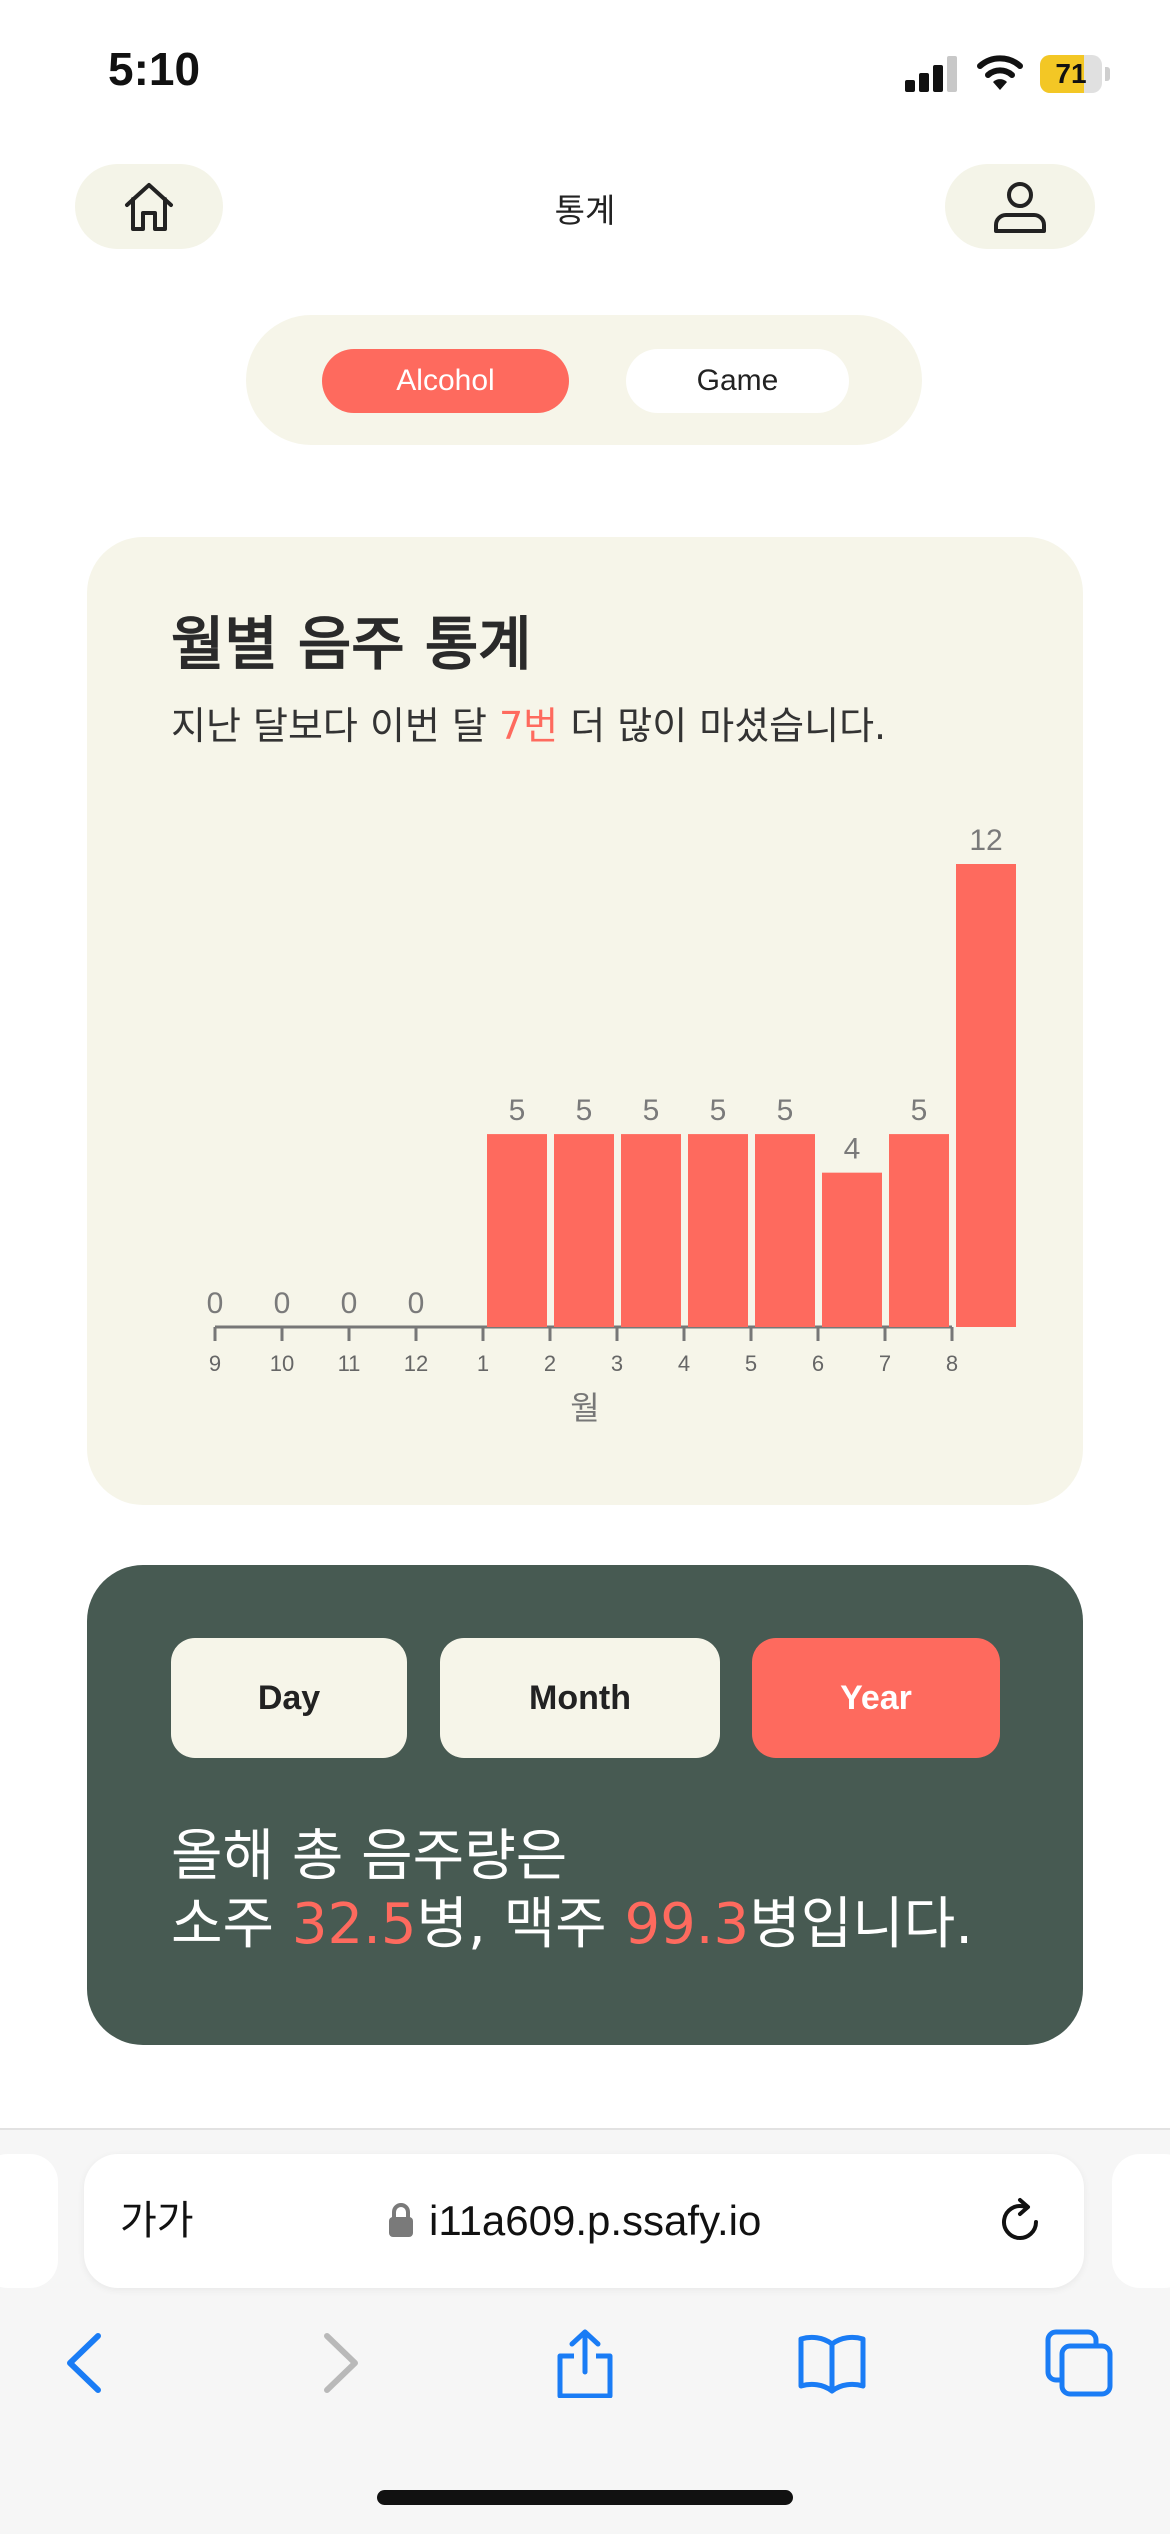 The width and height of the screenshot is (1170, 2534). What do you see at coordinates (87, 2363) in the screenshot?
I see `back-icon` at bounding box center [87, 2363].